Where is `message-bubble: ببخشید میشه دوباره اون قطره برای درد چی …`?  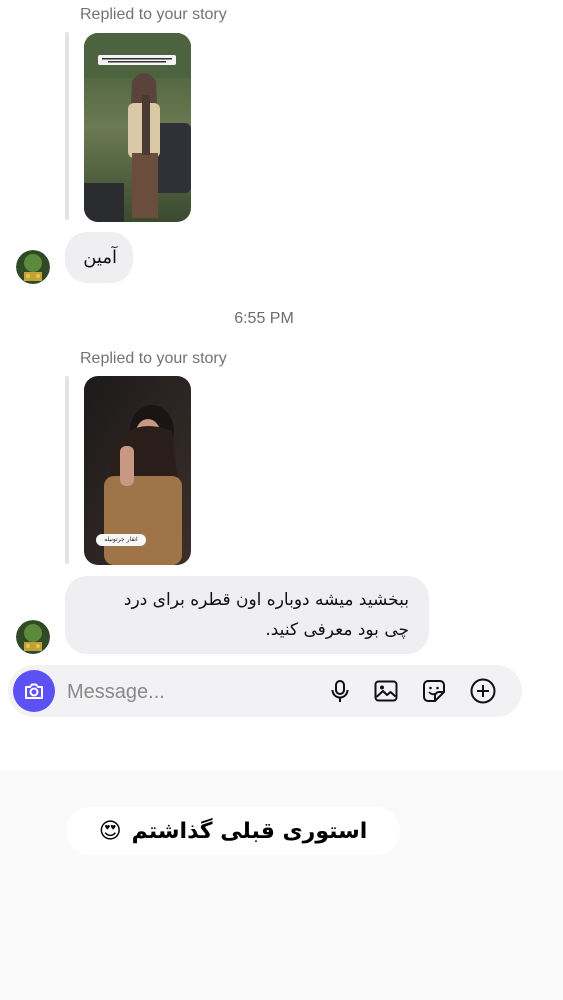
message-bubble: ببخشید میشه دوباره اون قطره برای درد چی … is located at coordinates (247, 615).